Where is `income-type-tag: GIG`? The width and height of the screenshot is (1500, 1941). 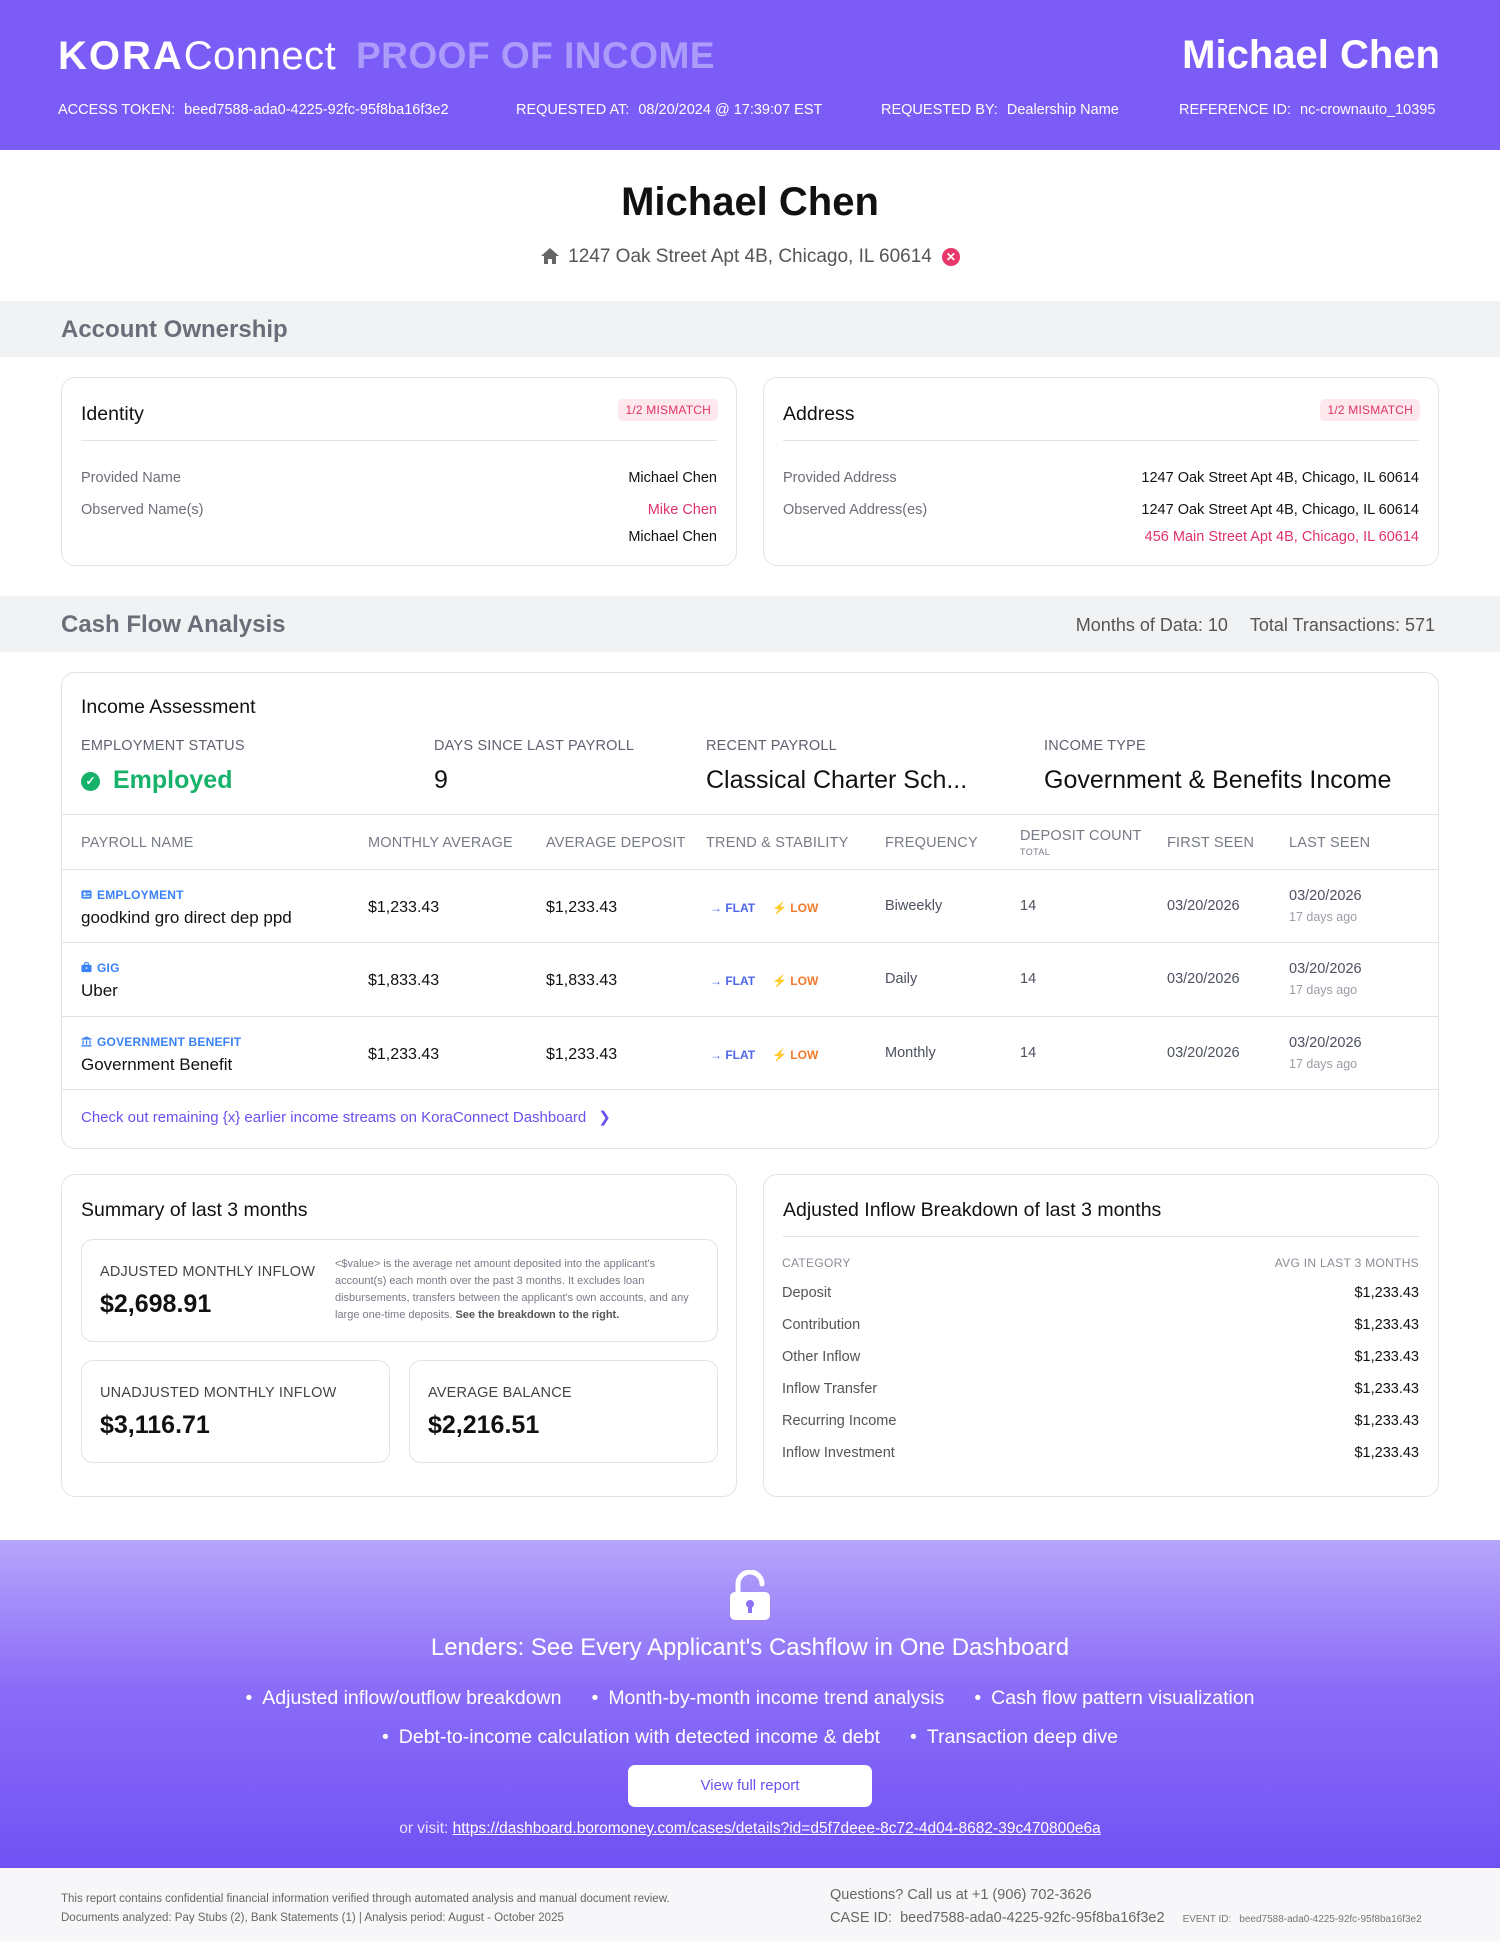 income-type-tag: GIG is located at coordinates (100, 968).